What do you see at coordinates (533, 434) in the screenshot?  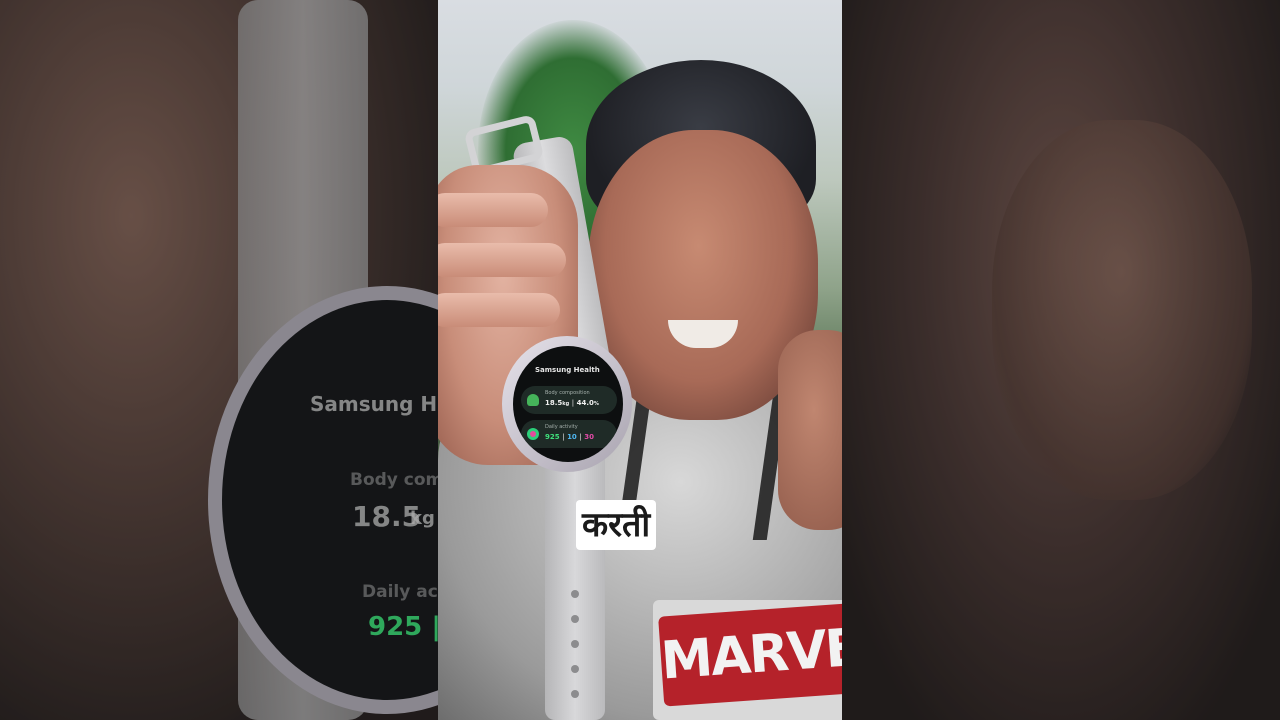 I see `heart-icon` at bounding box center [533, 434].